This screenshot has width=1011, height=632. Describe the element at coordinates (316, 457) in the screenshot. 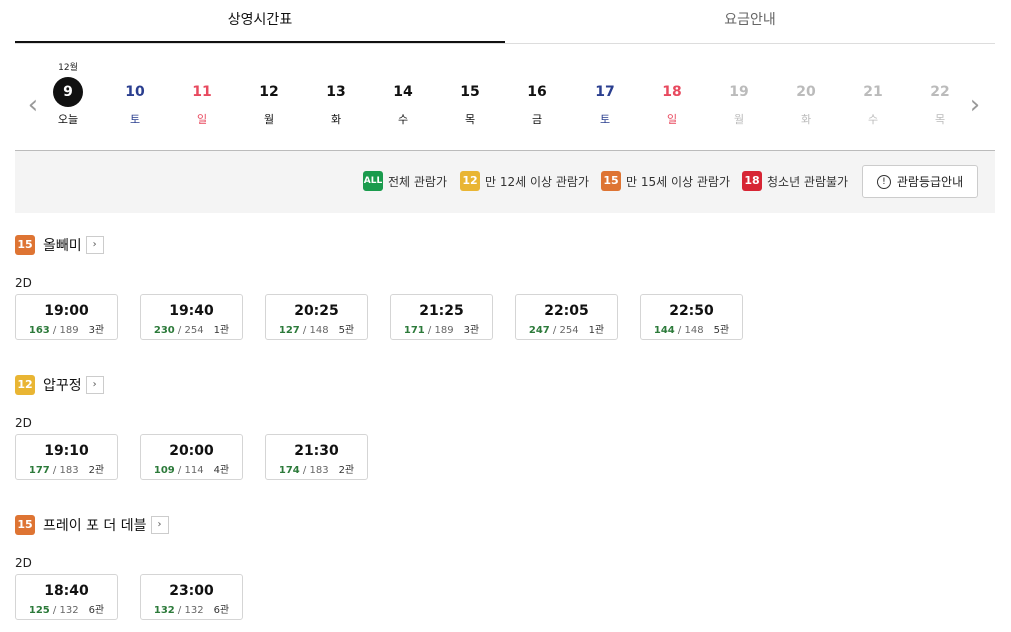

I see `showtime-button: 21:30 174 / 183 2관` at that location.